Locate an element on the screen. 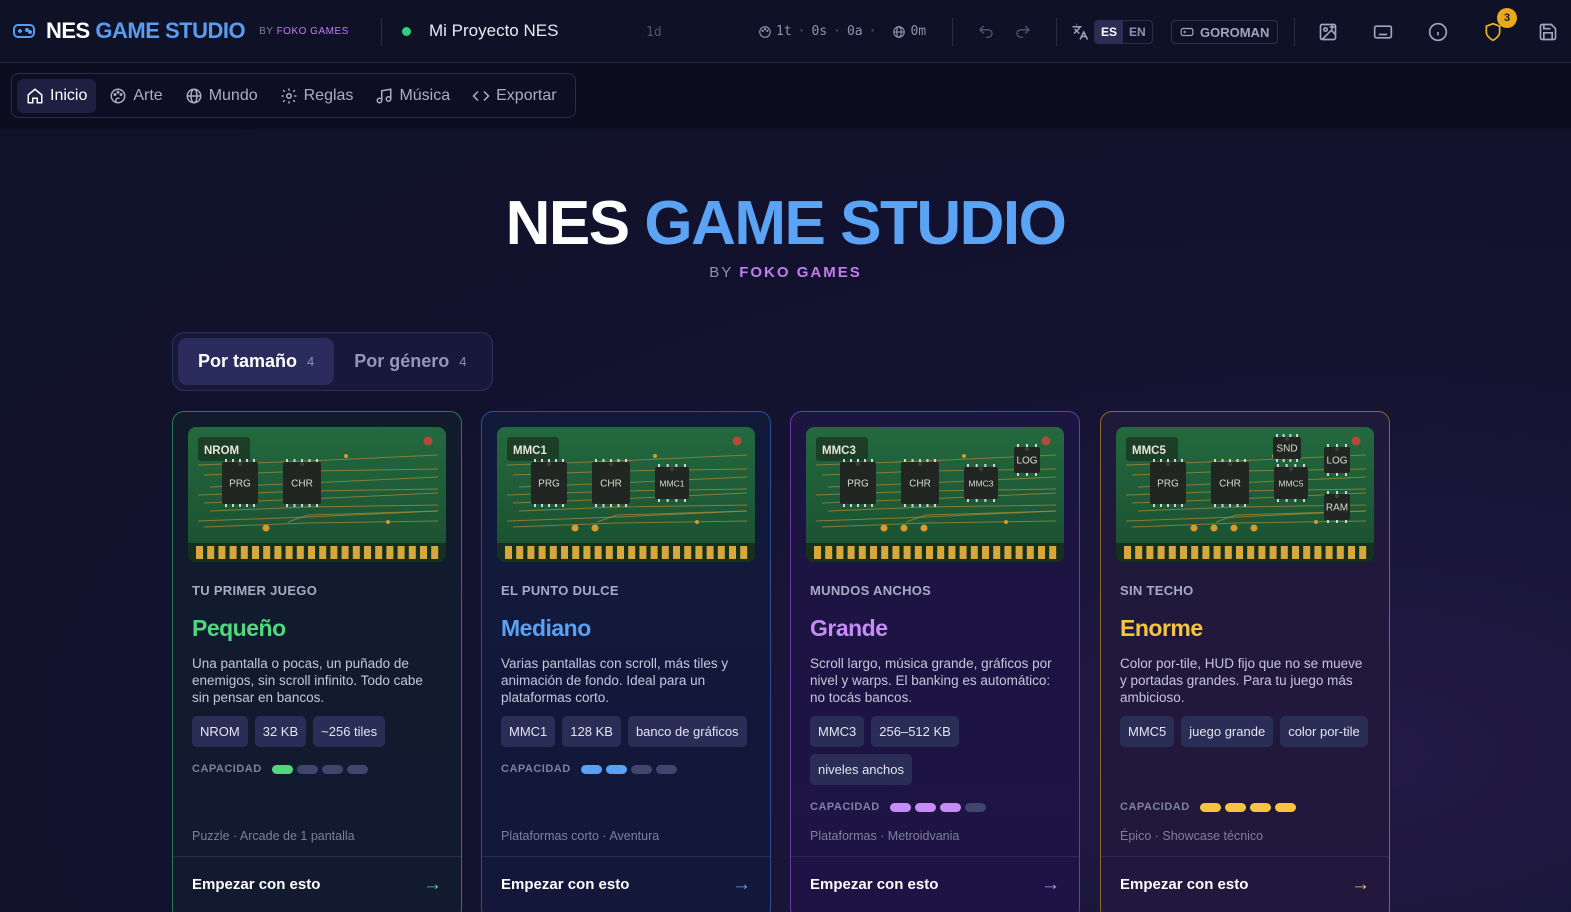 This screenshot has height=912, width=1571. controller-button-label: GOROMAN is located at coordinates (1235, 32).